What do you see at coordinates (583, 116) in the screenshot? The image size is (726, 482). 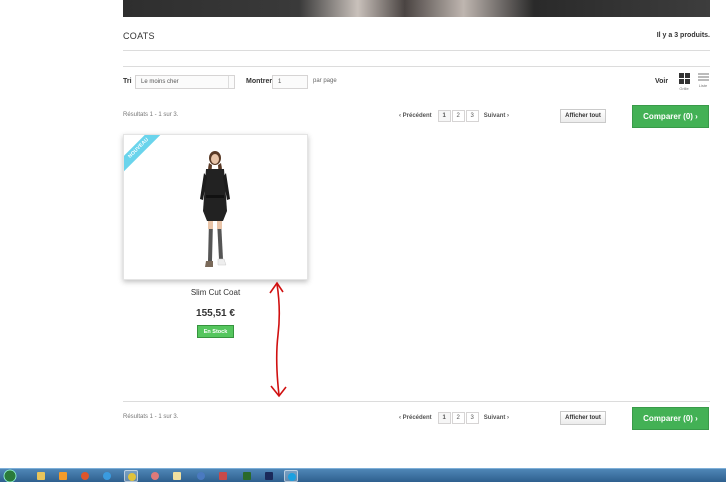 I see `show-all-button: Afficher tout` at bounding box center [583, 116].